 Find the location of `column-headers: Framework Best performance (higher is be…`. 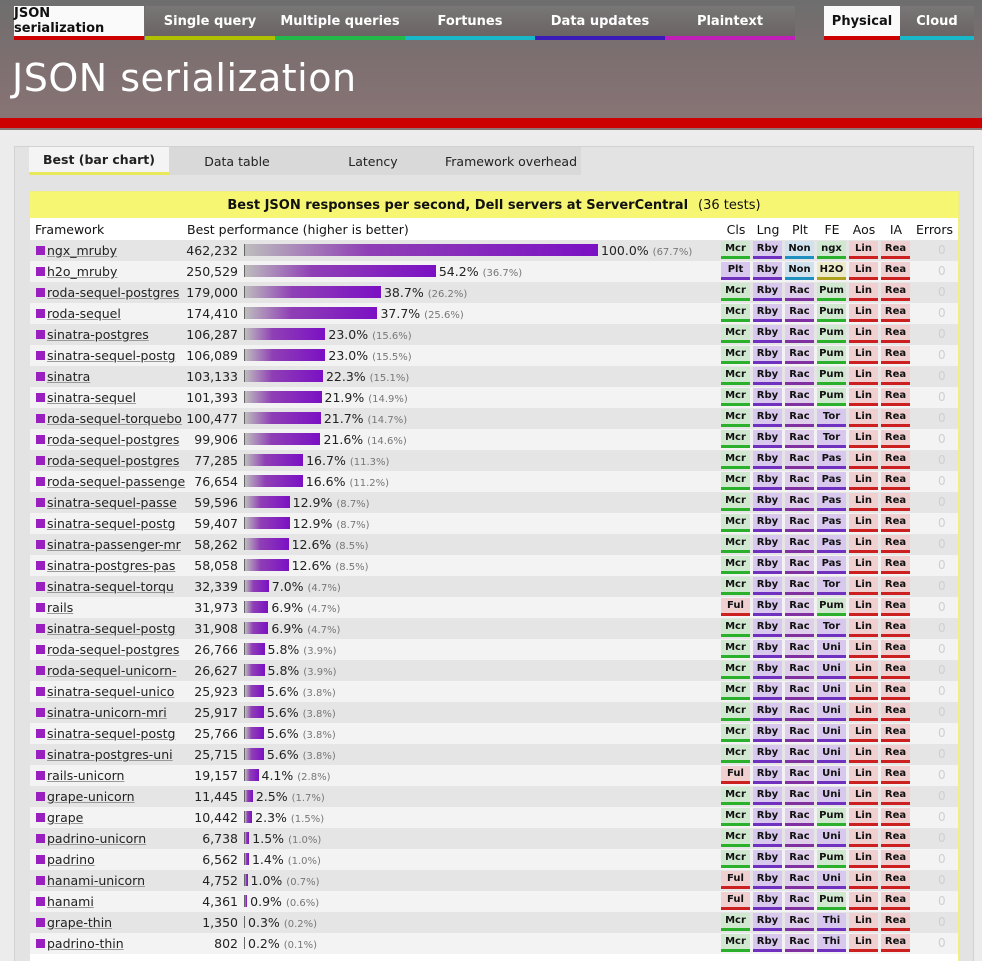

column-headers: Framework Best performance (higher is be… is located at coordinates (494, 229).